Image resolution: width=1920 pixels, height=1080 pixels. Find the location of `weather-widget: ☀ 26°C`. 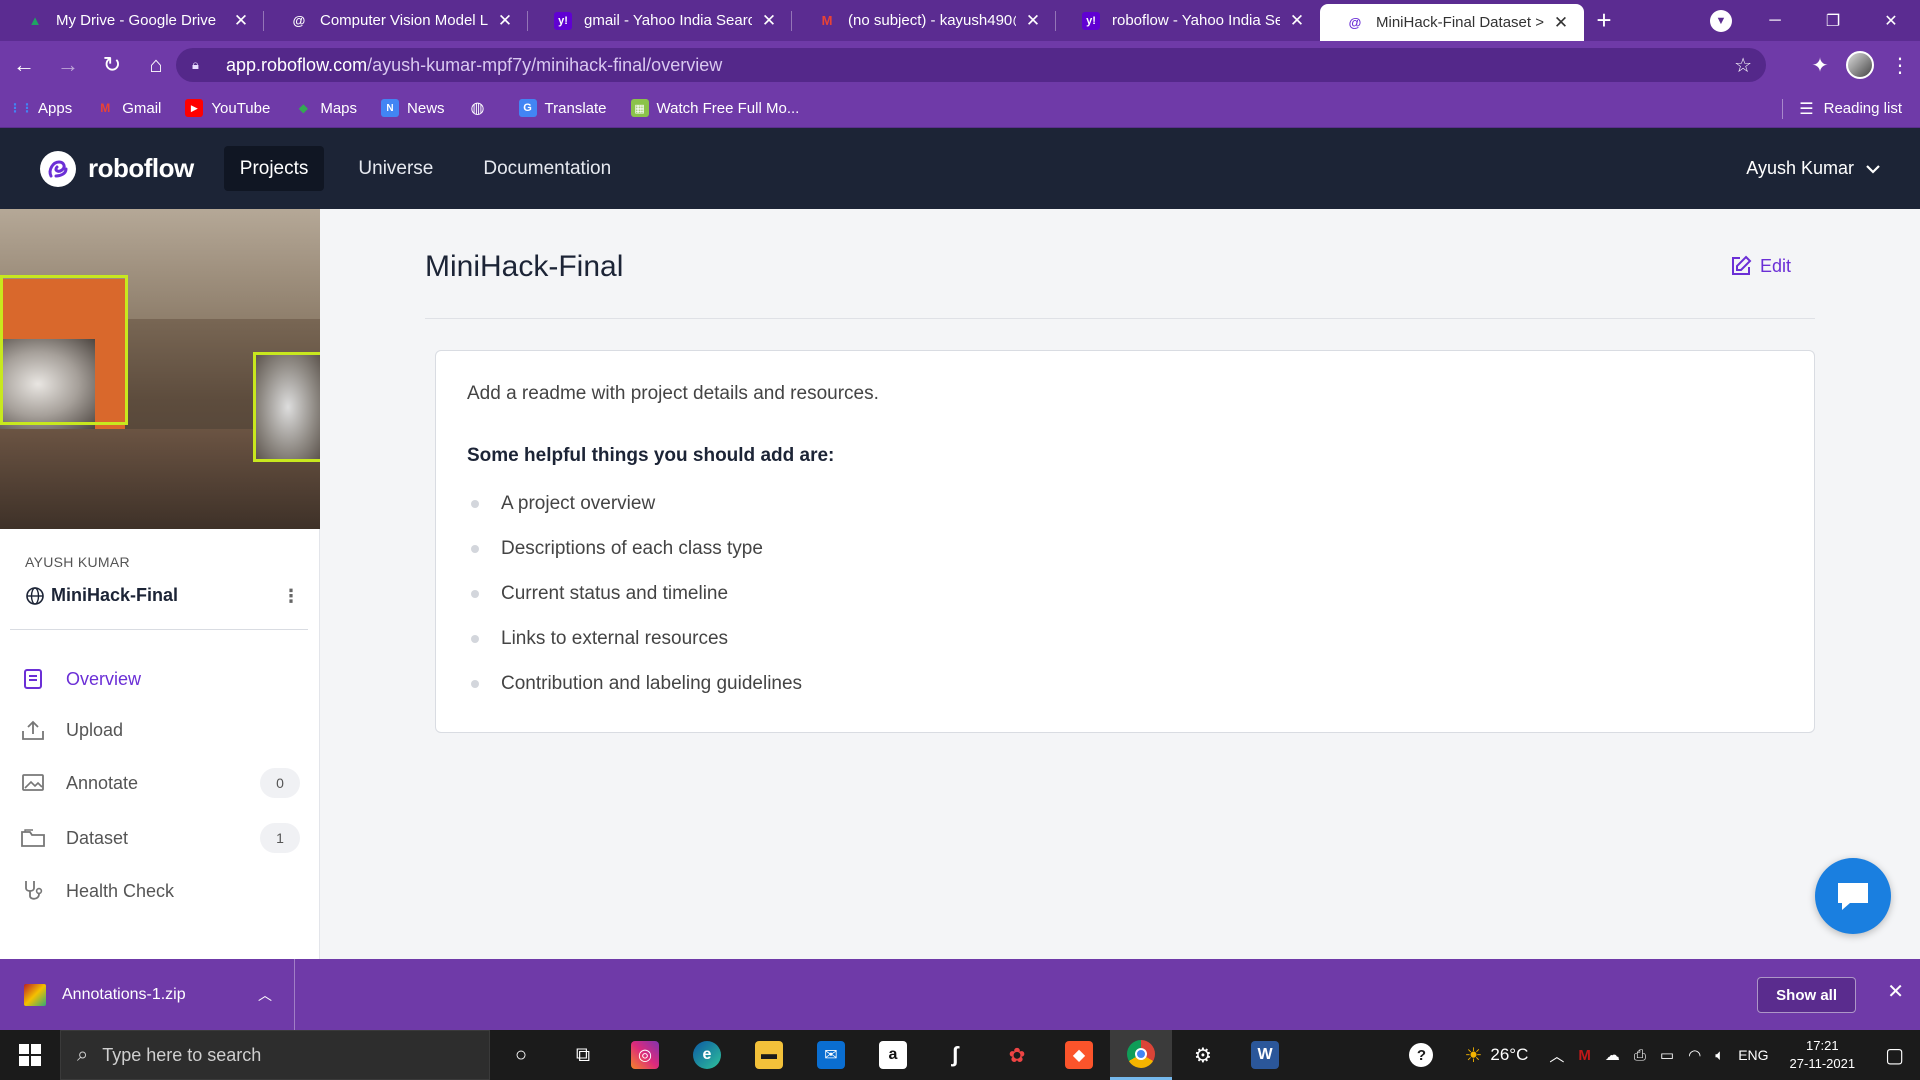

weather-widget: ☀ 26°C is located at coordinates (1487, 1055).